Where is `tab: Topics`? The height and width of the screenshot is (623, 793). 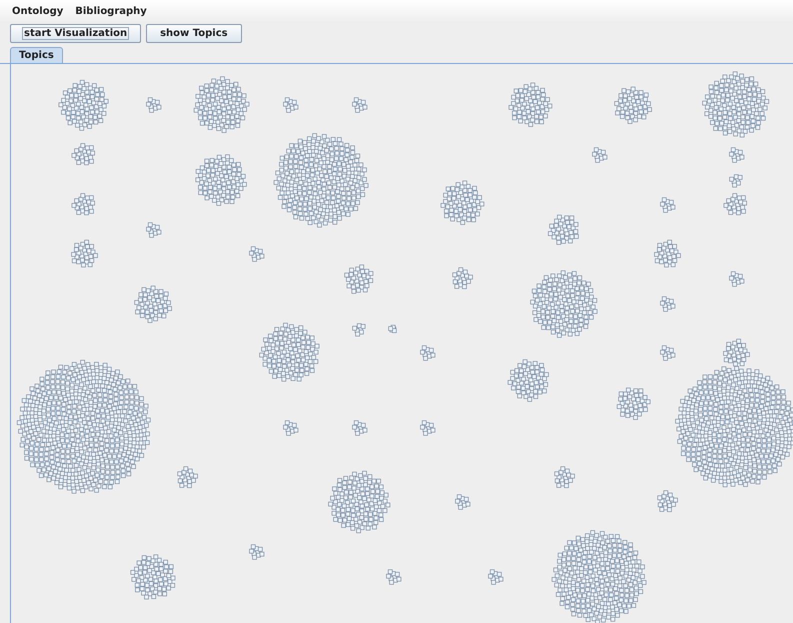
tab: Topics is located at coordinates (36, 55).